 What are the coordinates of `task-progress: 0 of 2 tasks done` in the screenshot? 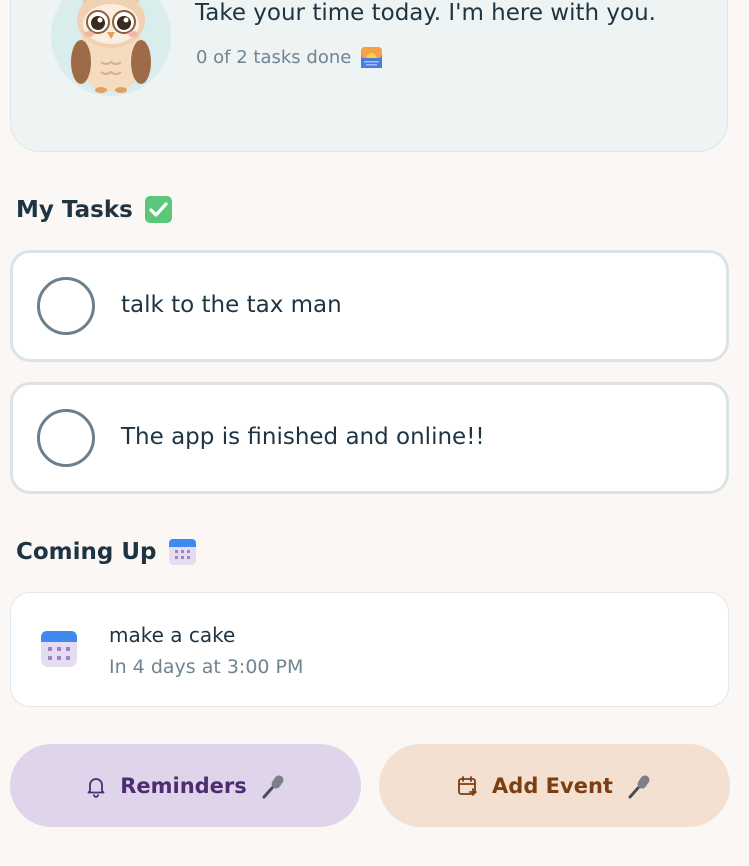 It's located at (289, 57).